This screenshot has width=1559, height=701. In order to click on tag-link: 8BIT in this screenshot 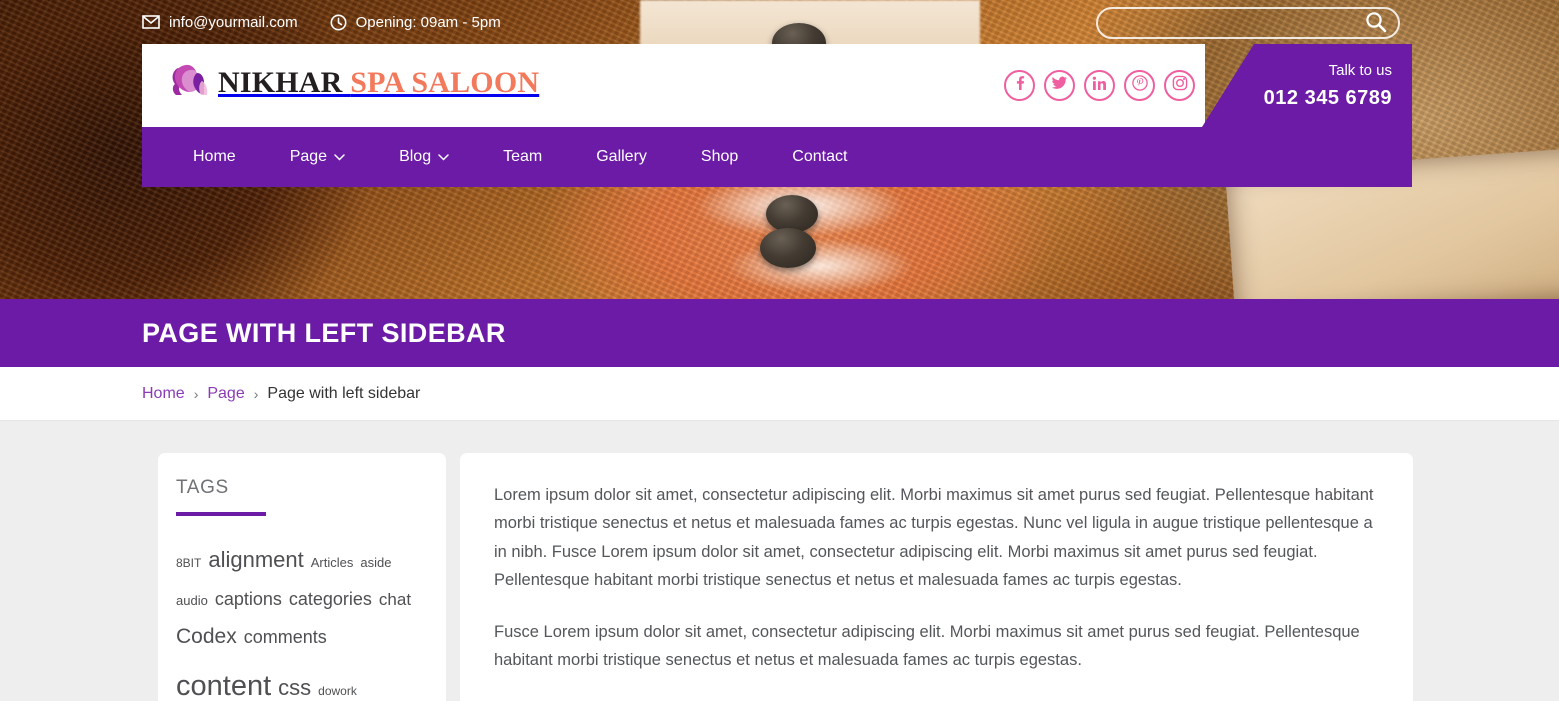, I will do `click(188, 563)`.